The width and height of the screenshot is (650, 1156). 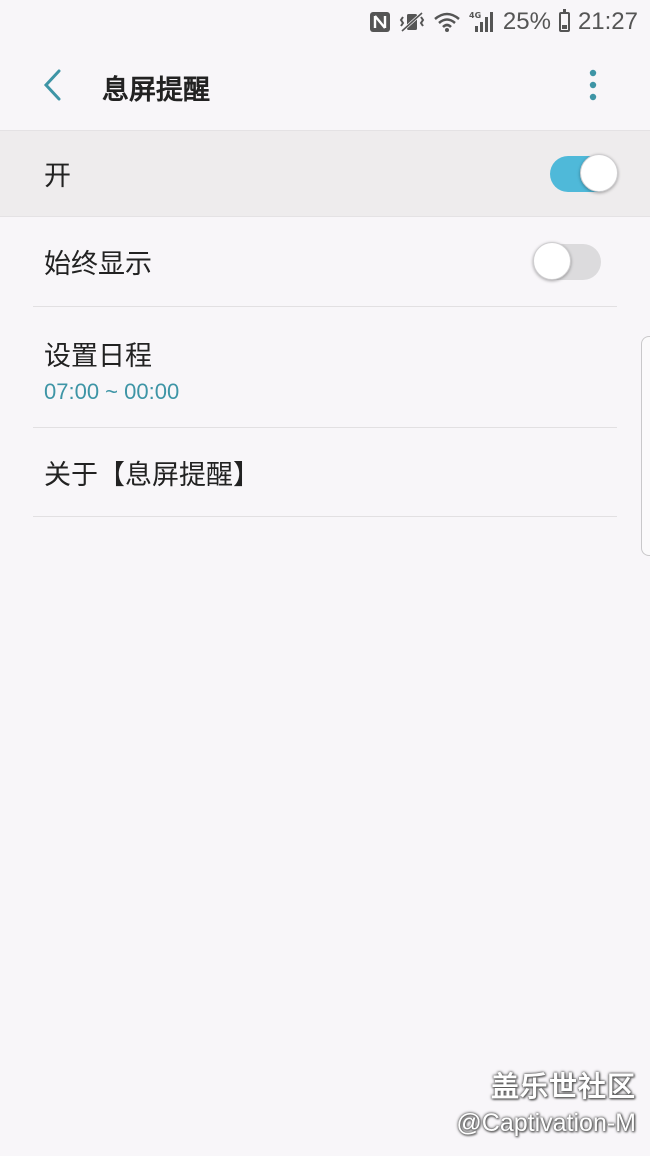 I want to click on back-button, so click(x=52, y=87).